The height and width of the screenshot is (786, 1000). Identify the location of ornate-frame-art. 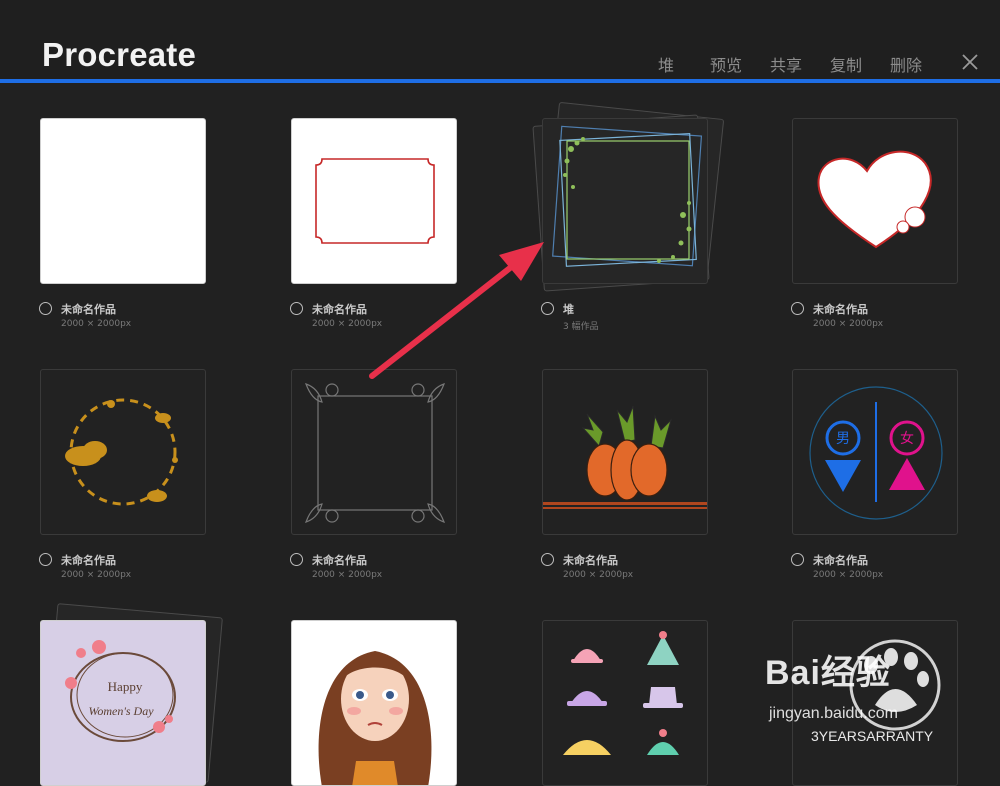
(375, 453).